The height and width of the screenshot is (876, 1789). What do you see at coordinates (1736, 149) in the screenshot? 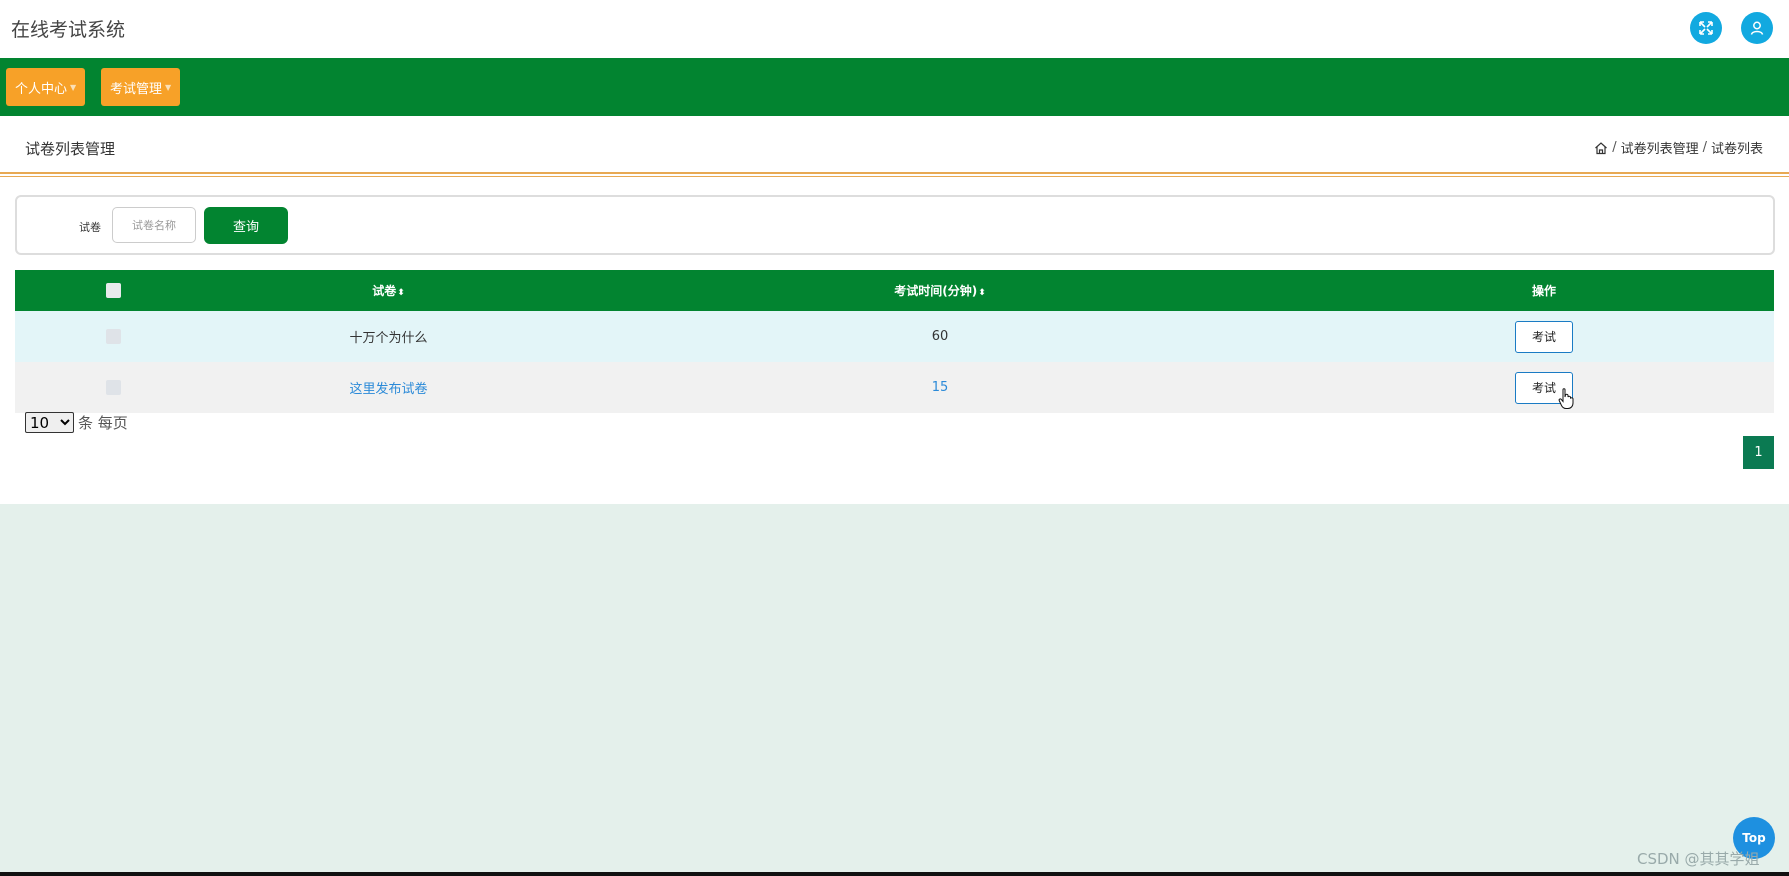
I see `breadcrumb-item: 试卷列表` at bounding box center [1736, 149].